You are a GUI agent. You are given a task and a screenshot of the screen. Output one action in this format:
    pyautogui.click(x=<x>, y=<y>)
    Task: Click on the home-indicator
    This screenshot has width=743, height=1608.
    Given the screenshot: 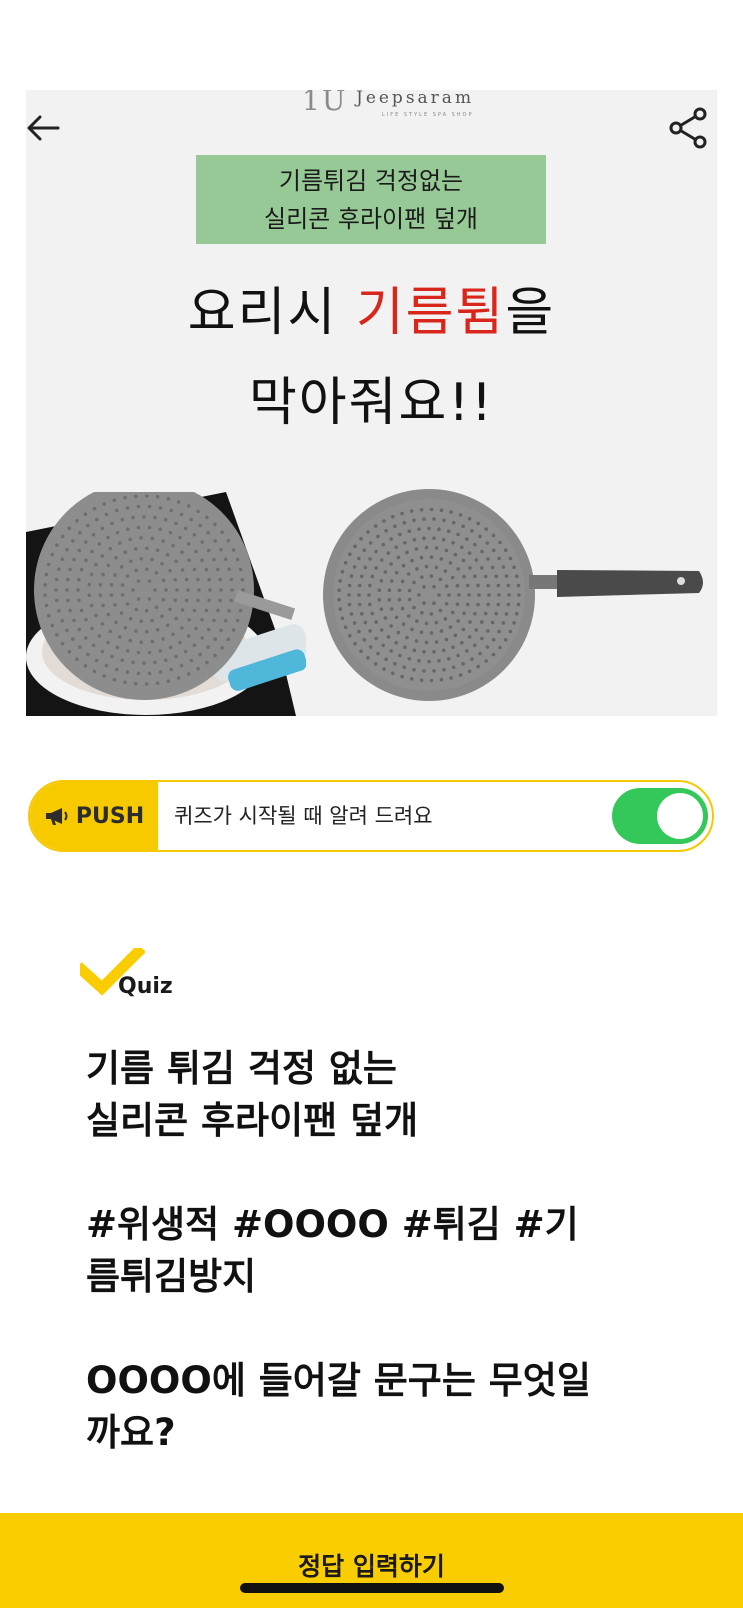 What is the action you would take?
    pyautogui.click(x=372, y=1588)
    